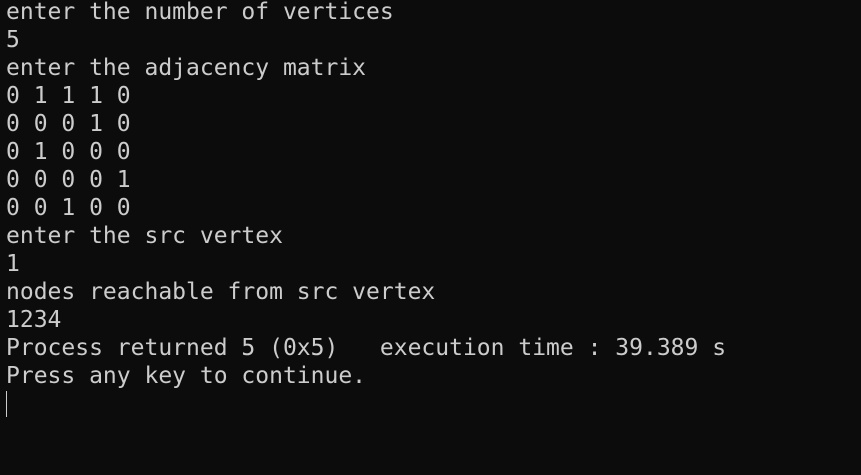  Describe the element at coordinates (34, 320) in the screenshot. I see `reachable-nodes-result: 1234` at that location.